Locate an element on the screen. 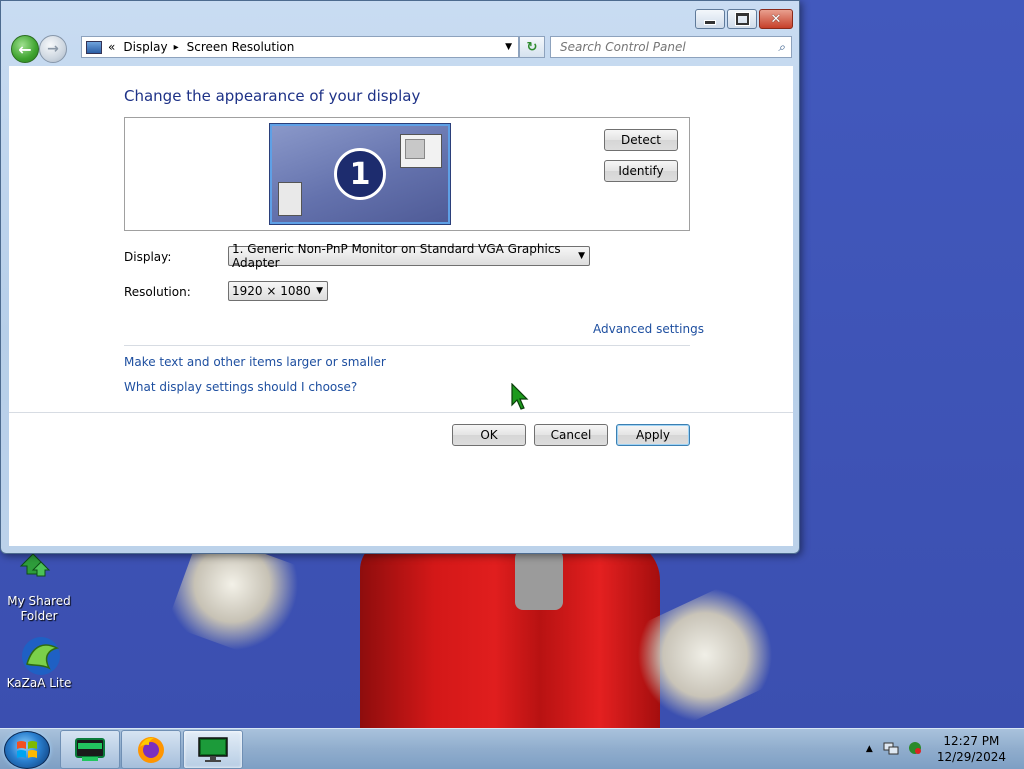  resolution-select: 1920 × 1080 ▼ is located at coordinates (278, 291).